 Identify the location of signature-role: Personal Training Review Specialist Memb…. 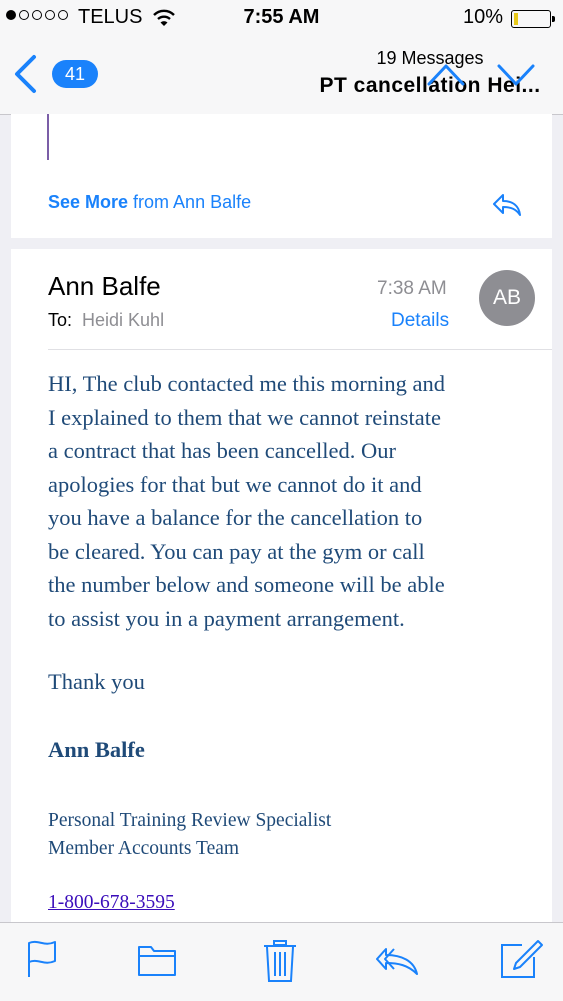
(189, 835).